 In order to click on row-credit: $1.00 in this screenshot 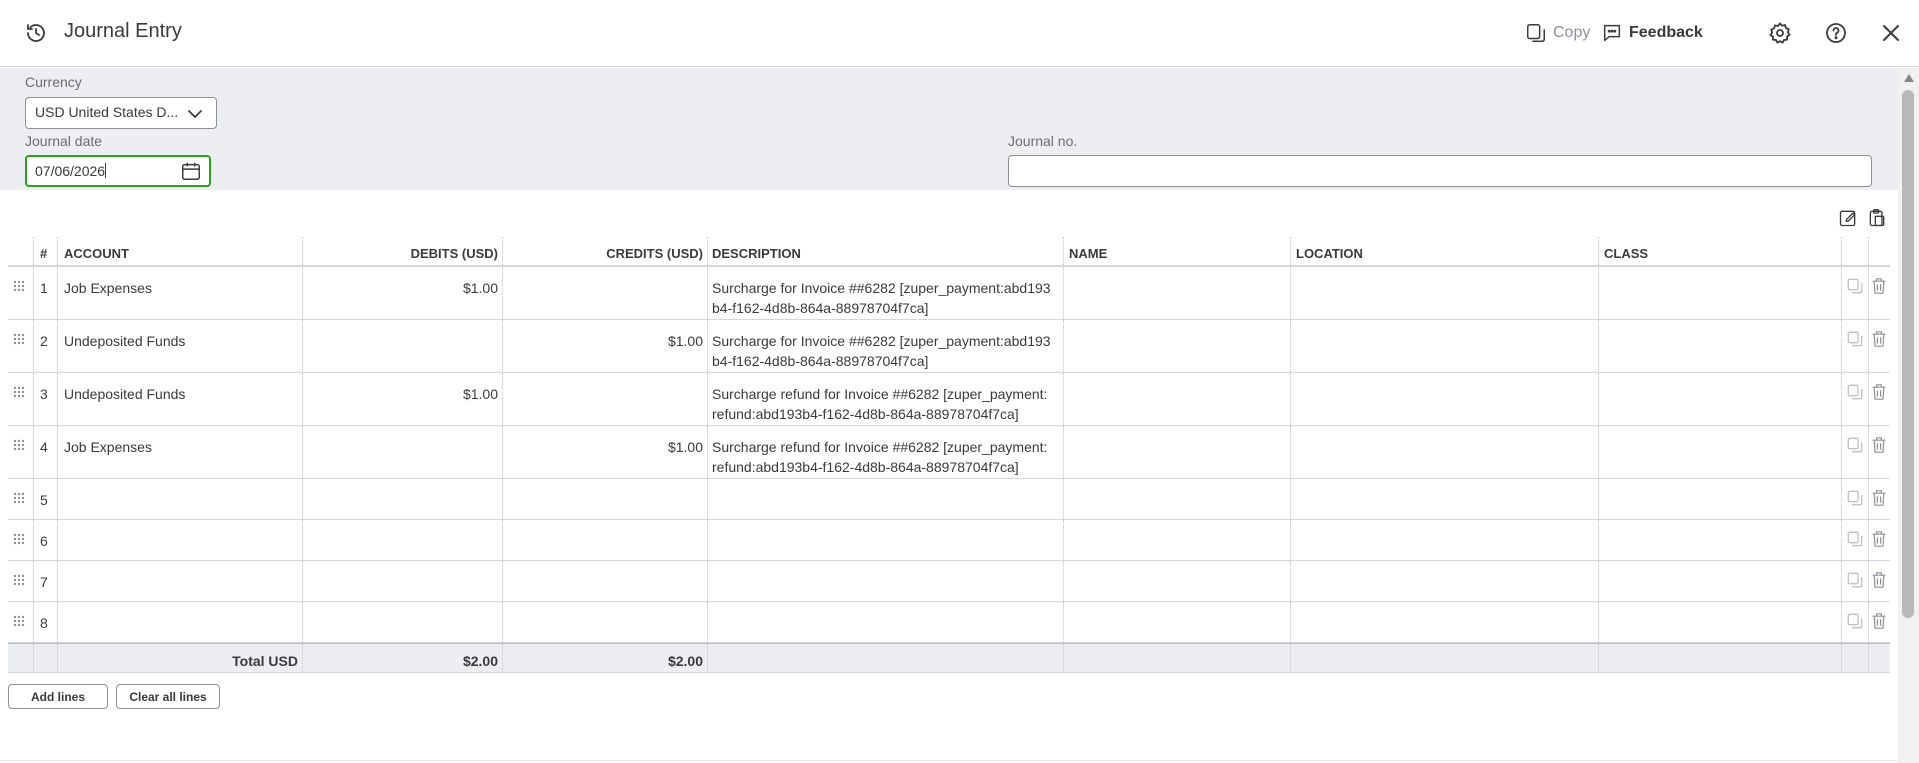, I will do `click(605, 346)`.